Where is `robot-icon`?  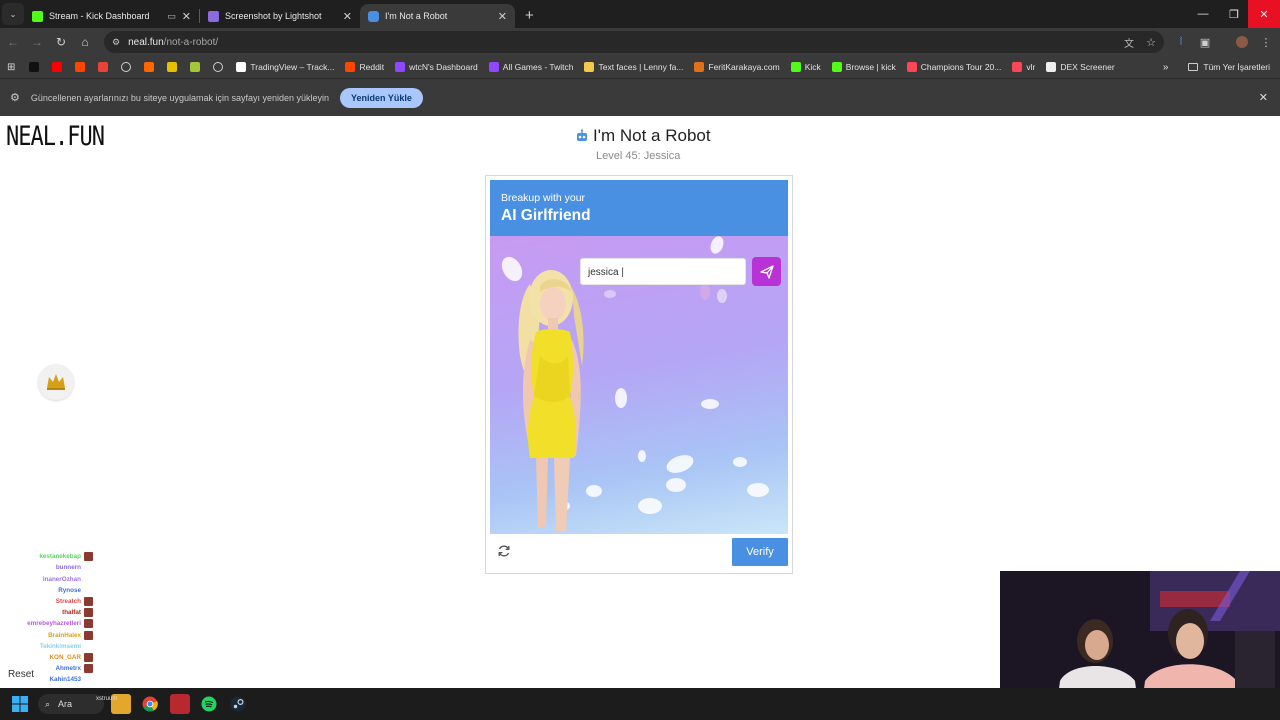
robot-icon is located at coordinates (582, 135).